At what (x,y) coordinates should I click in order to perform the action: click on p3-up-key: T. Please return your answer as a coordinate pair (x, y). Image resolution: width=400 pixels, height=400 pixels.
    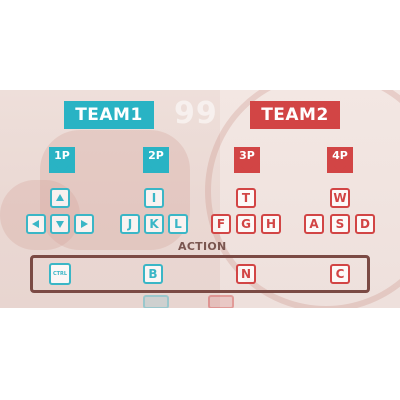
    Looking at the image, I should click on (246, 198).